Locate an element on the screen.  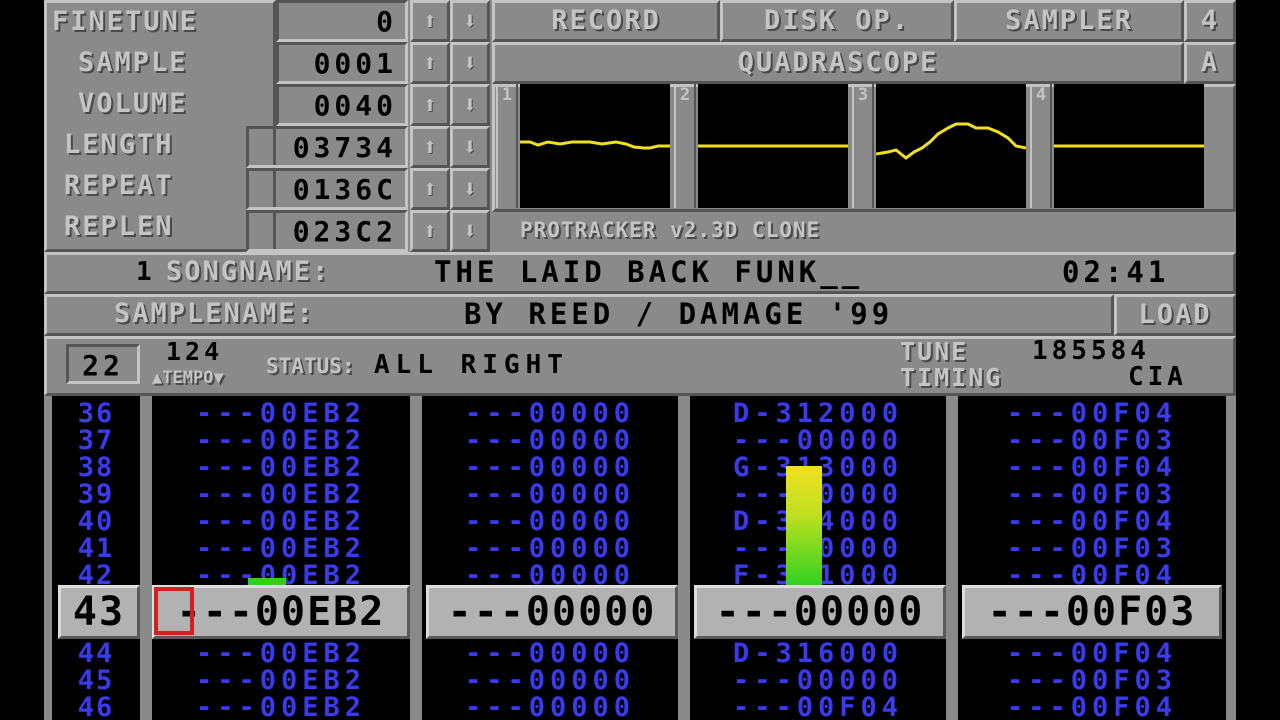
position-value: 22 is located at coordinates (103, 364).